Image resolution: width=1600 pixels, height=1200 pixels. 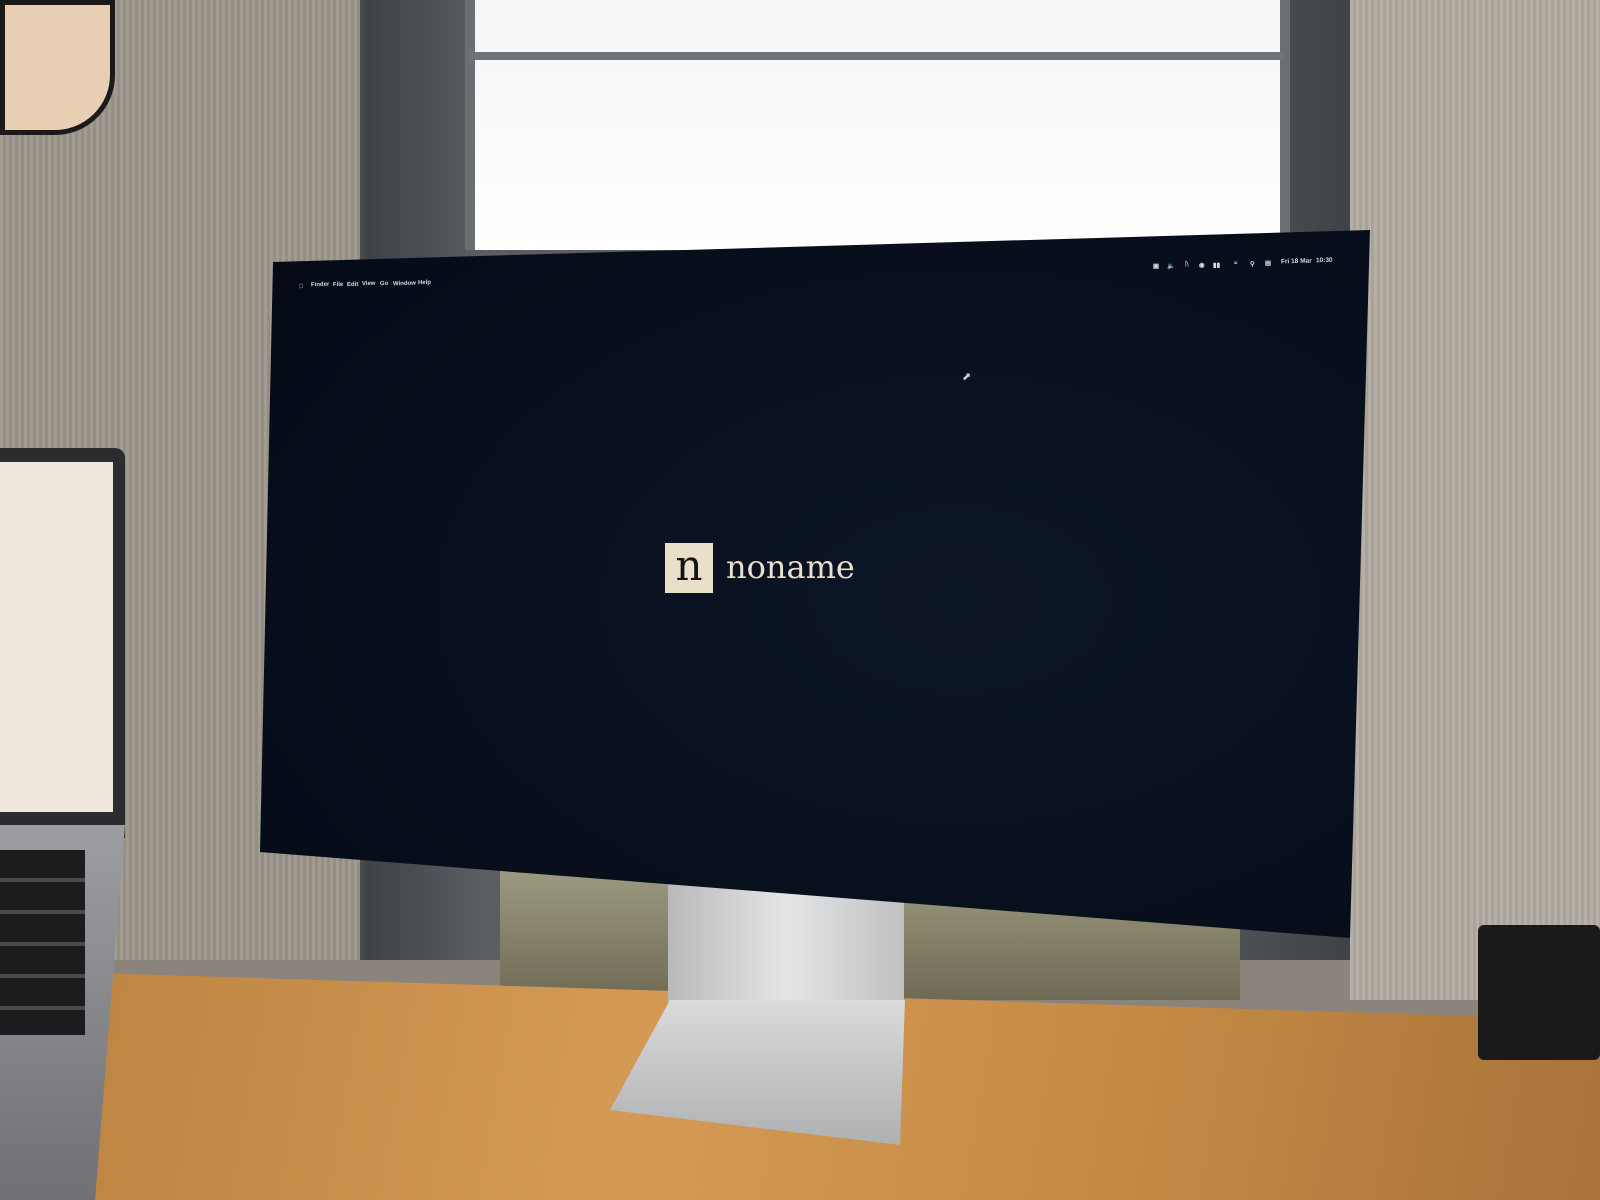 I want to click on volume-icon: 🔈, so click(x=1171, y=266).